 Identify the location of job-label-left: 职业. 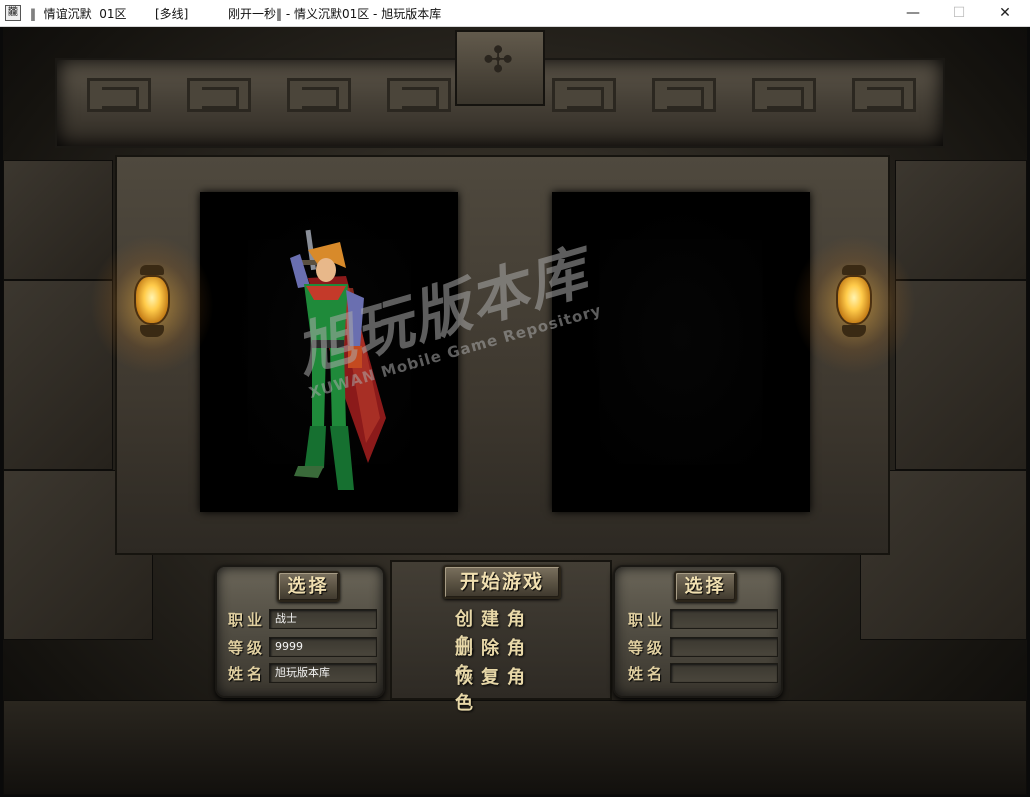
(247, 620).